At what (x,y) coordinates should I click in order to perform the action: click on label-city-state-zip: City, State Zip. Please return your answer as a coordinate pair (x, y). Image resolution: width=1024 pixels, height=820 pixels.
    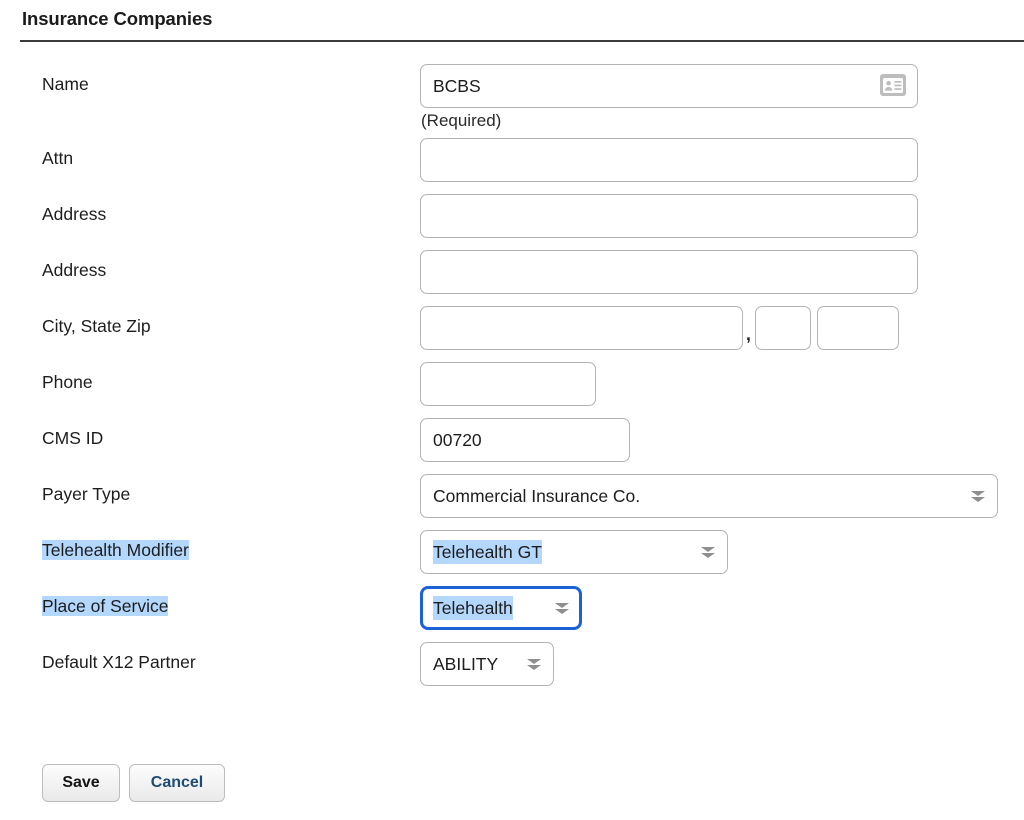
    Looking at the image, I should click on (96, 326).